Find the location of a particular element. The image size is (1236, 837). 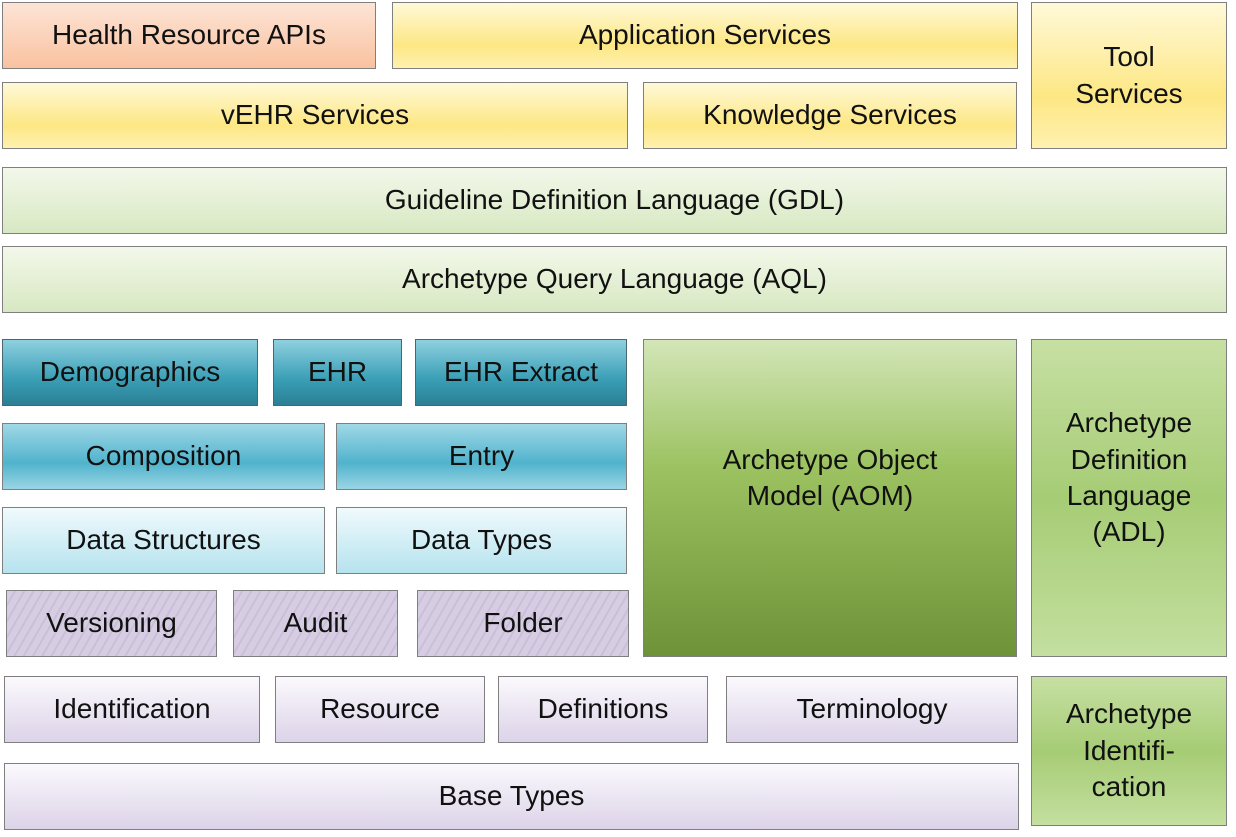

knowledge-services-box: Knowledge Services is located at coordinates (830, 115).